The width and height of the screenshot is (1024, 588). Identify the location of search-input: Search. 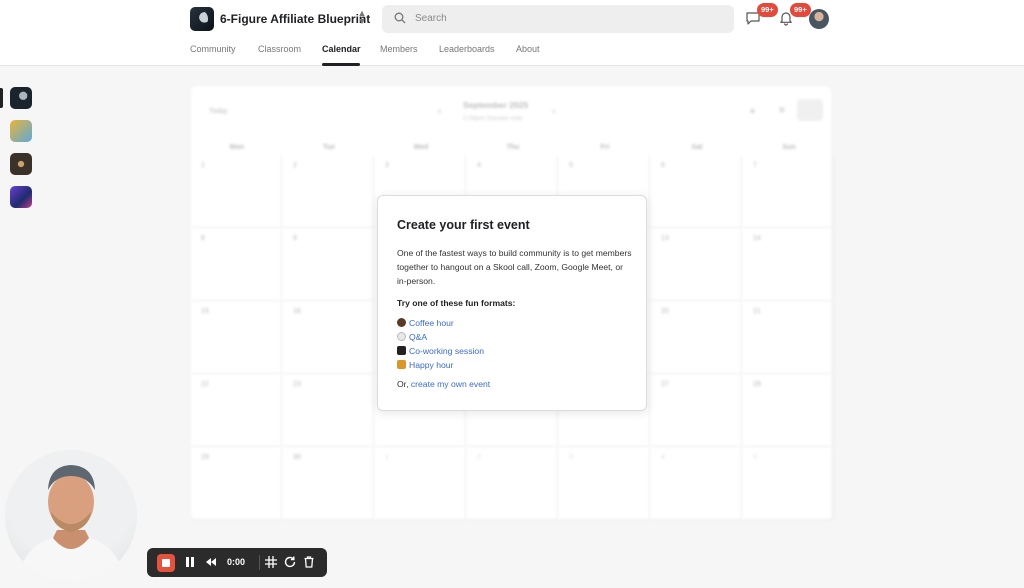
(558, 19).